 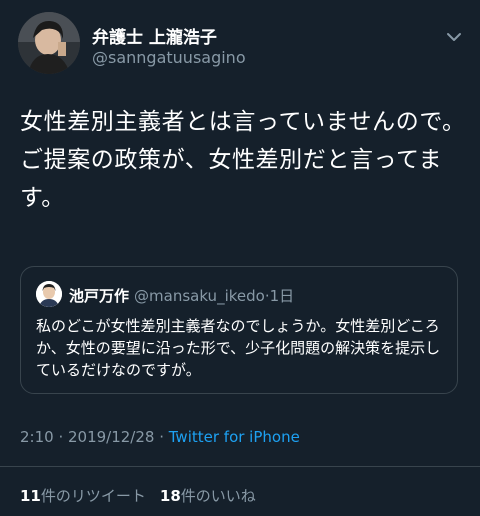 I want to click on likes-stat: 18件のいいね, so click(x=208, y=496).